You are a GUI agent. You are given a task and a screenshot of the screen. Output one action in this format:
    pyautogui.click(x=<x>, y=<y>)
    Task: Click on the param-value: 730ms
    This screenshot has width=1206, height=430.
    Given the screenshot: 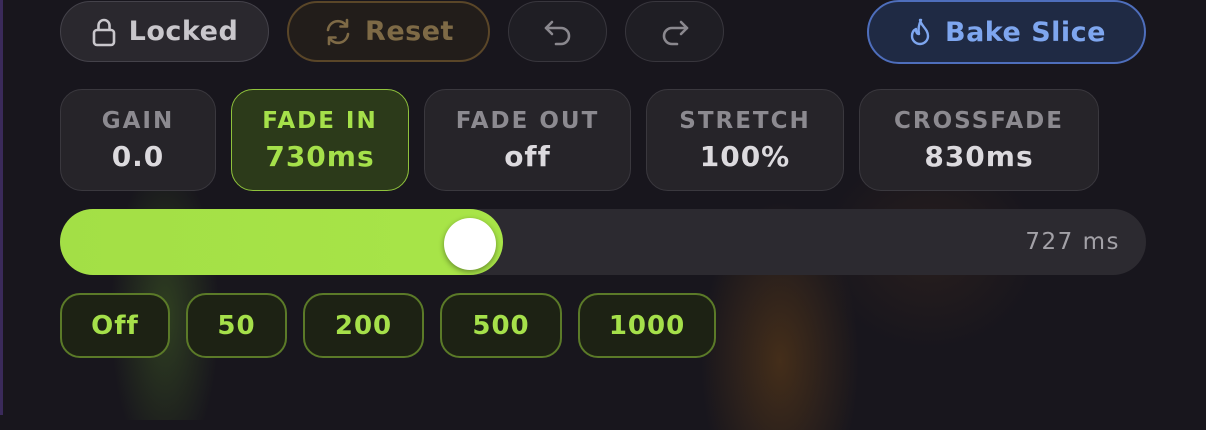 What is the action you would take?
    pyautogui.click(x=320, y=156)
    